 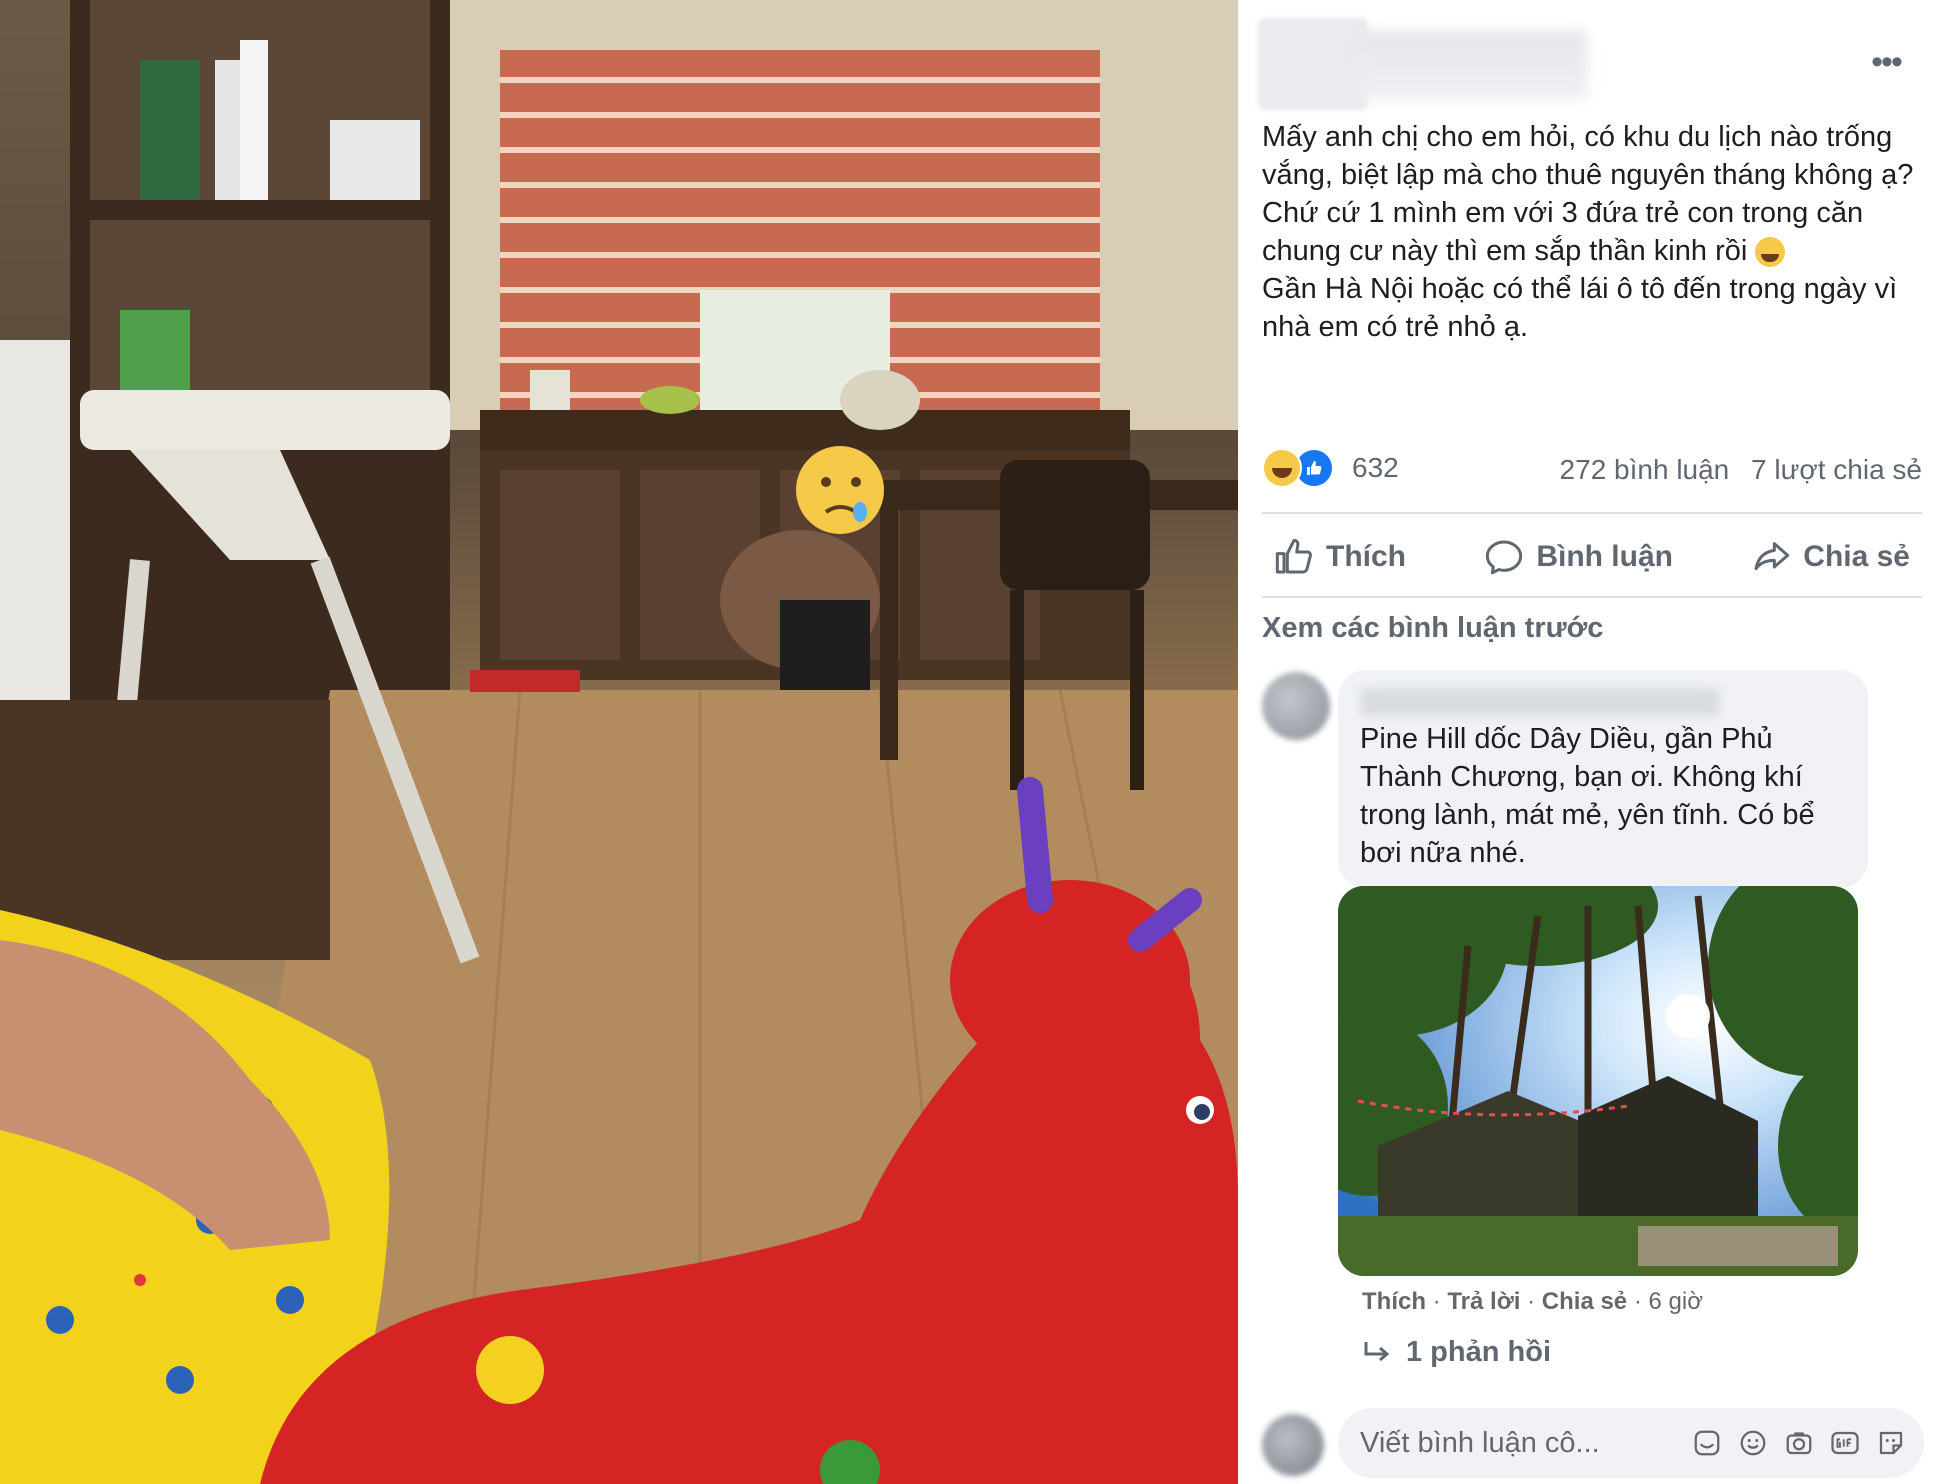 What do you see at coordinates (1532, 1301) in the screenshot?
I see `comment-meta: Thích · Trả lời · Chia sẻ · 6 giờ` at bounding box center [1532, 1301].